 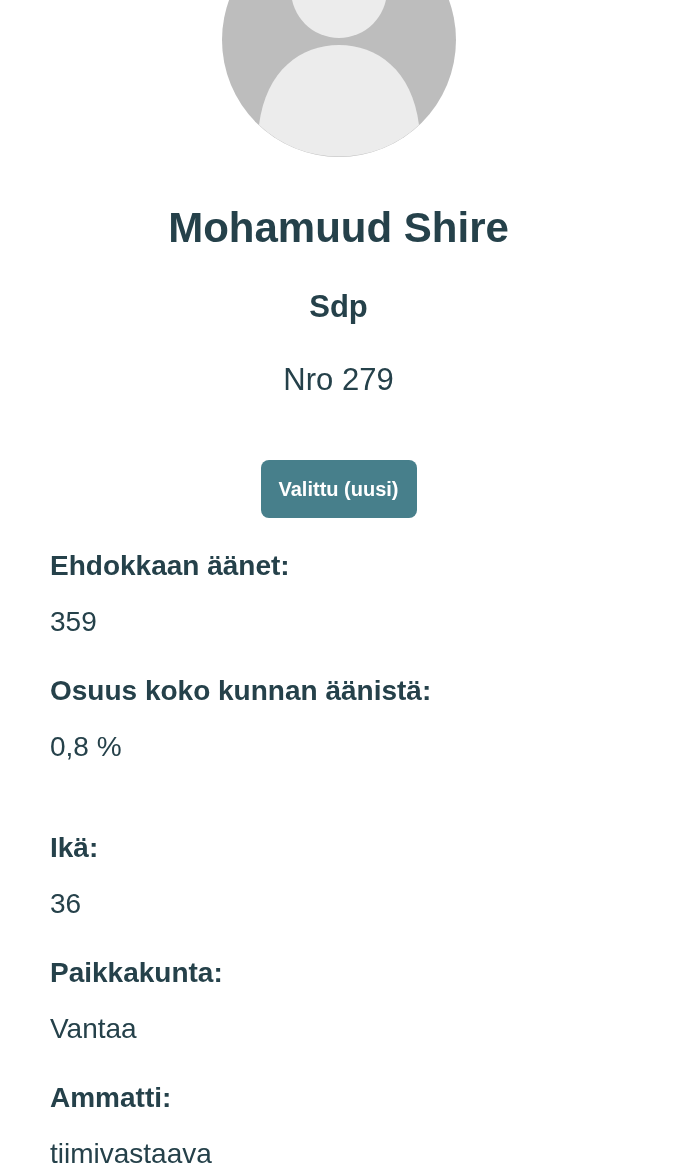 What do you see at coordinates (75, 848) in the screenshot?
I see `field-label: Ikä:` at bounding box center [75, 848].